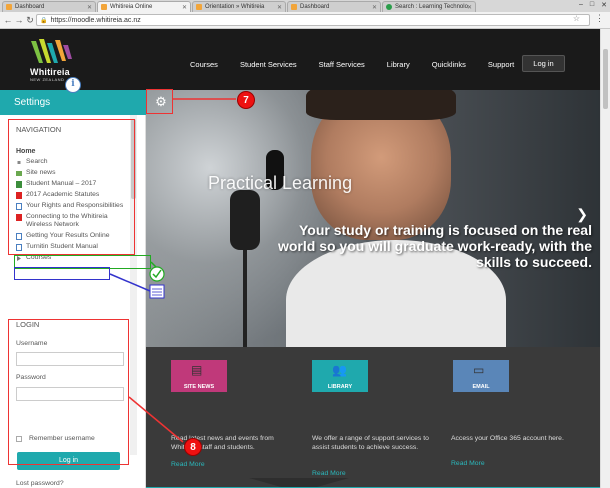  Describe the element at coordinates (605, 79) in the screenshot. I see `page-scroll-thumb` at that location.